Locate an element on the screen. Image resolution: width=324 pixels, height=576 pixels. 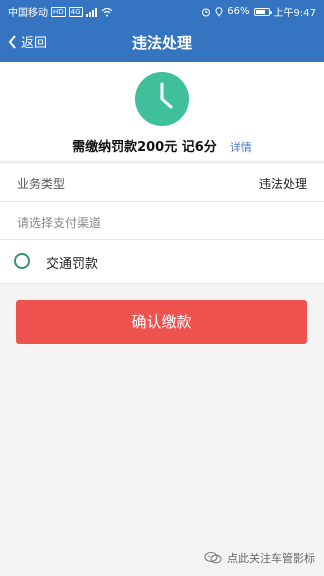
status-left: 中国移动 HD 4G is located at coordinates (60, 11).